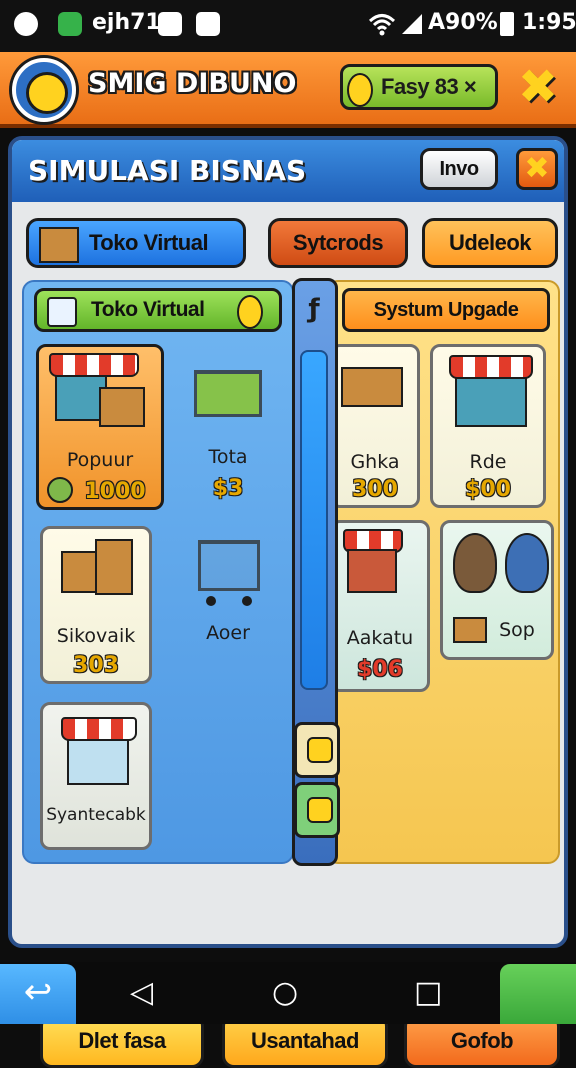 Image resolution: width=576 pixels, height=1068 pixels. What do you see at coordinates (208, 24) in the screenshot?
I see `message-icon` at bounding box center [208, 24].